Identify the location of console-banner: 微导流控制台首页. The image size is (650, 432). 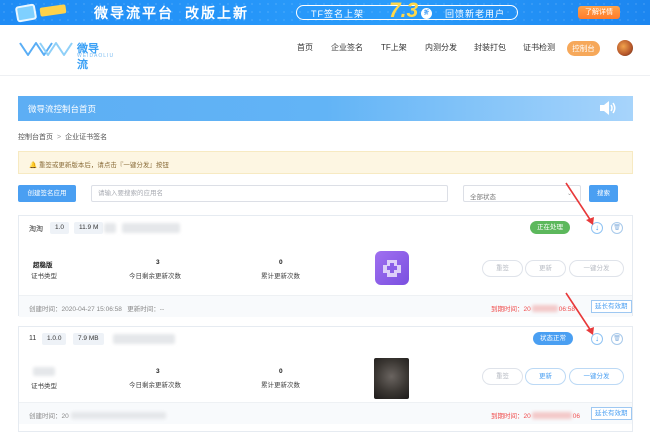
(325, 108).